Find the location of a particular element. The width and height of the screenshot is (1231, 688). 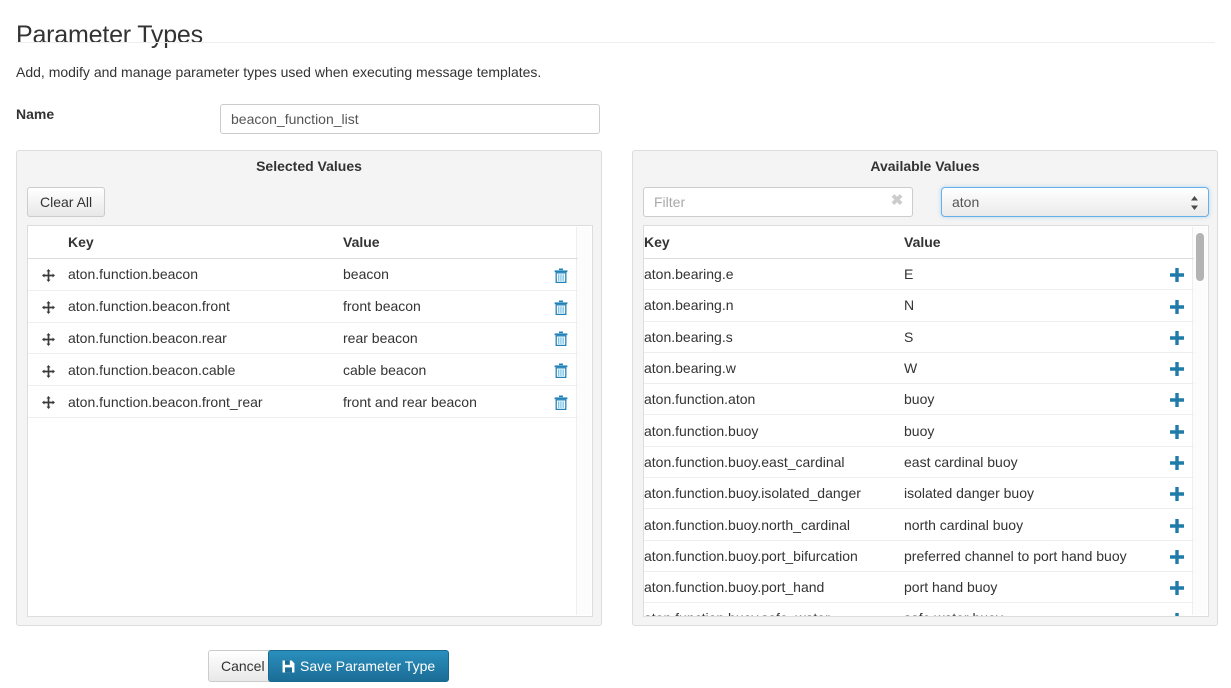

name-input is located at coordinates (410, 119).